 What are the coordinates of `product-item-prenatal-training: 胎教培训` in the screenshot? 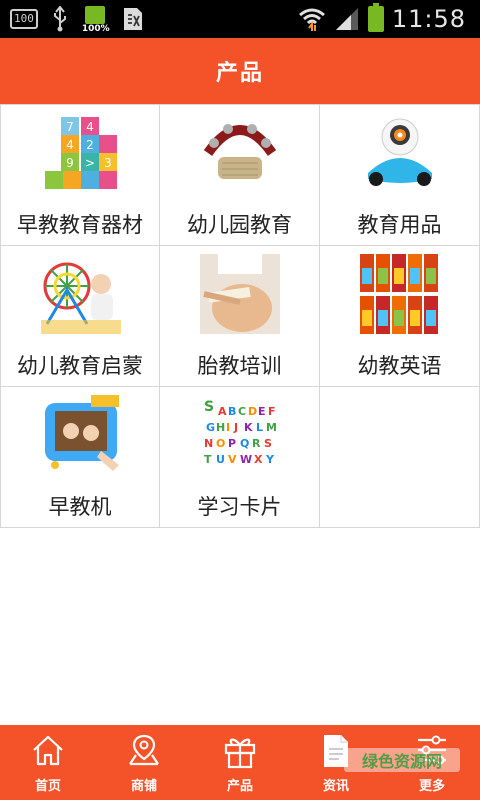 It's located at (240, 316).